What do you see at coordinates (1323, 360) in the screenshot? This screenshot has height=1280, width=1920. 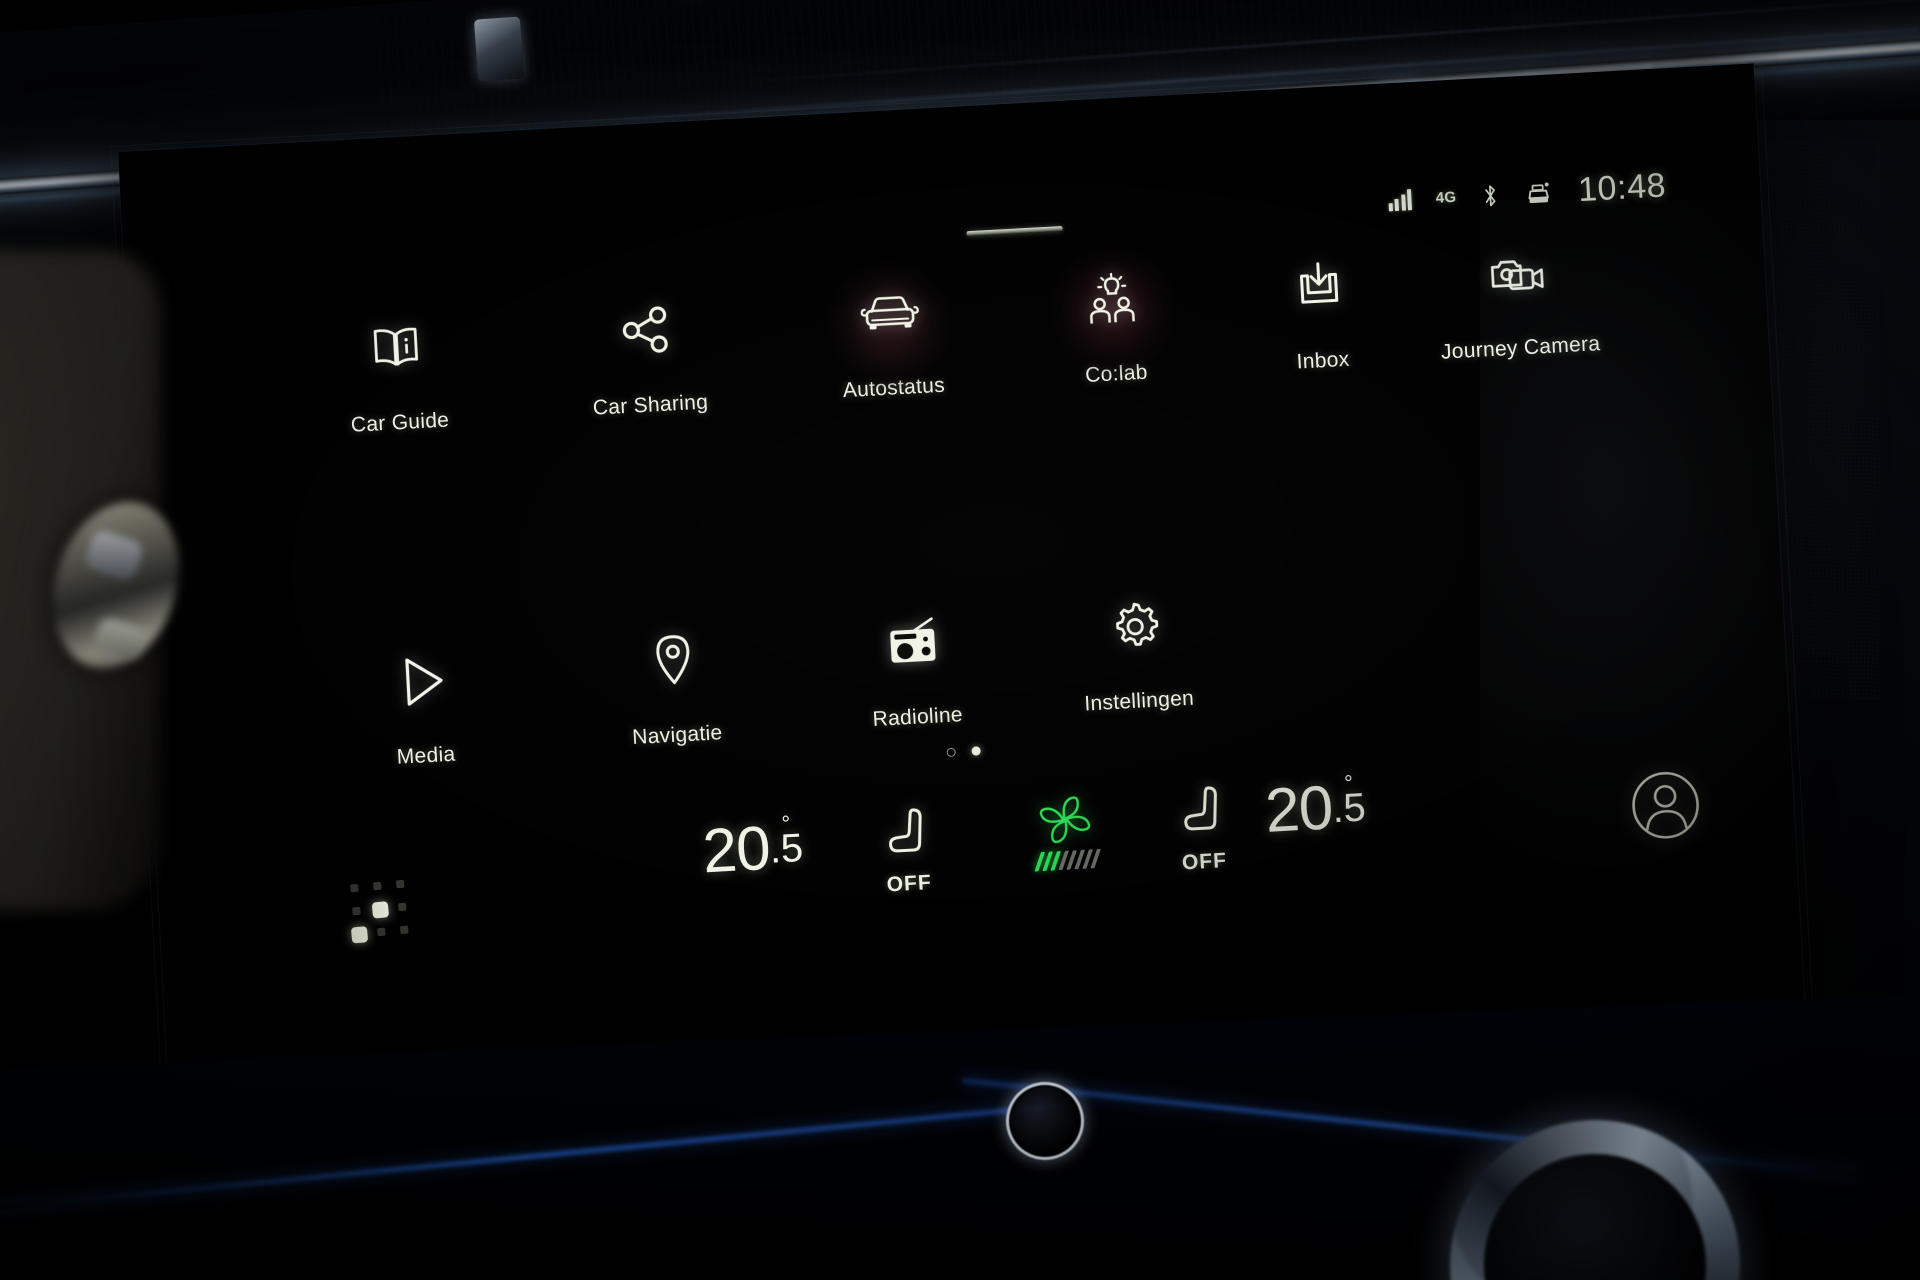 I see `app-label: Inbox` at bounding box center [1323, 360].